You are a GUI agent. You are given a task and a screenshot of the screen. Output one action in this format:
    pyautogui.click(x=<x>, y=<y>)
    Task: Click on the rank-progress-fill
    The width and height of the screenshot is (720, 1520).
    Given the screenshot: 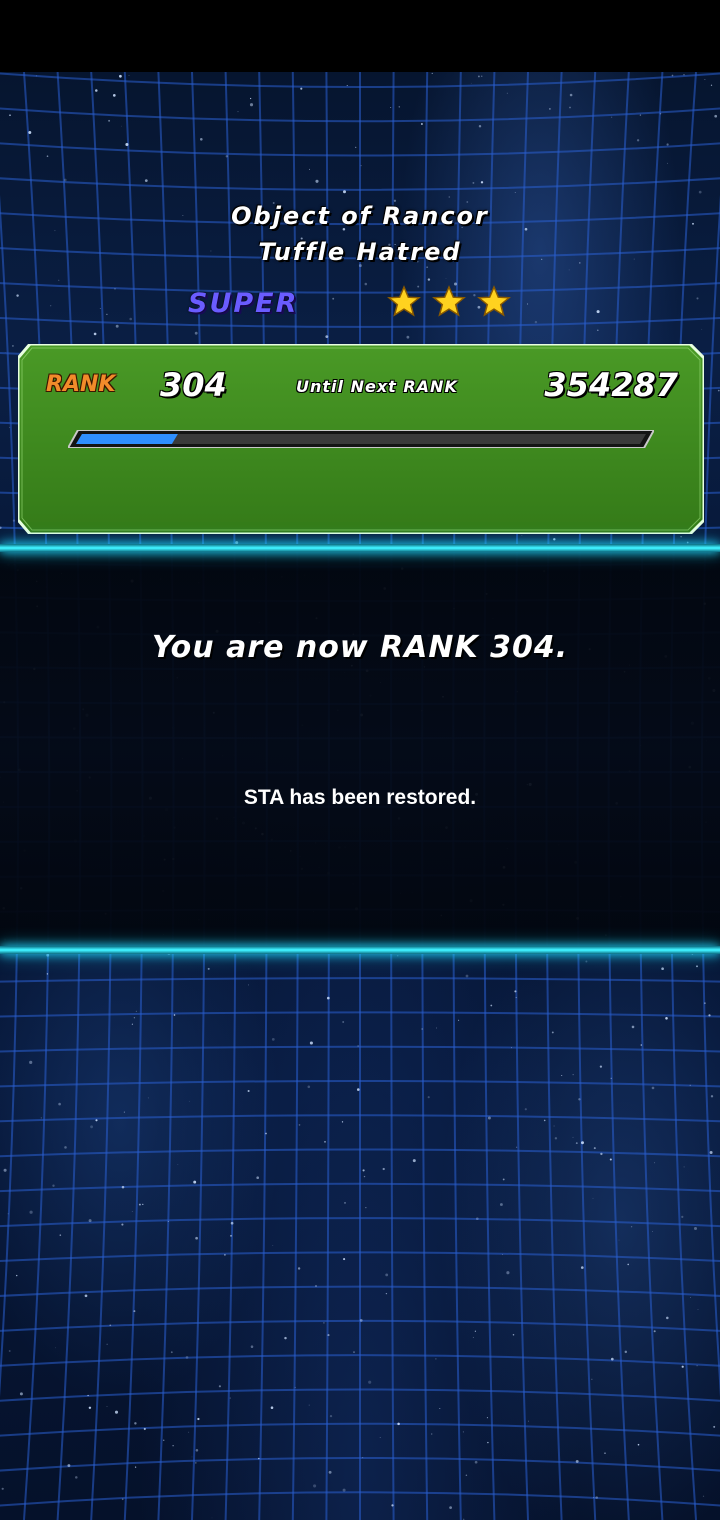 What is the action you would take?
    pyautogui.click(x=127, y=439)
    